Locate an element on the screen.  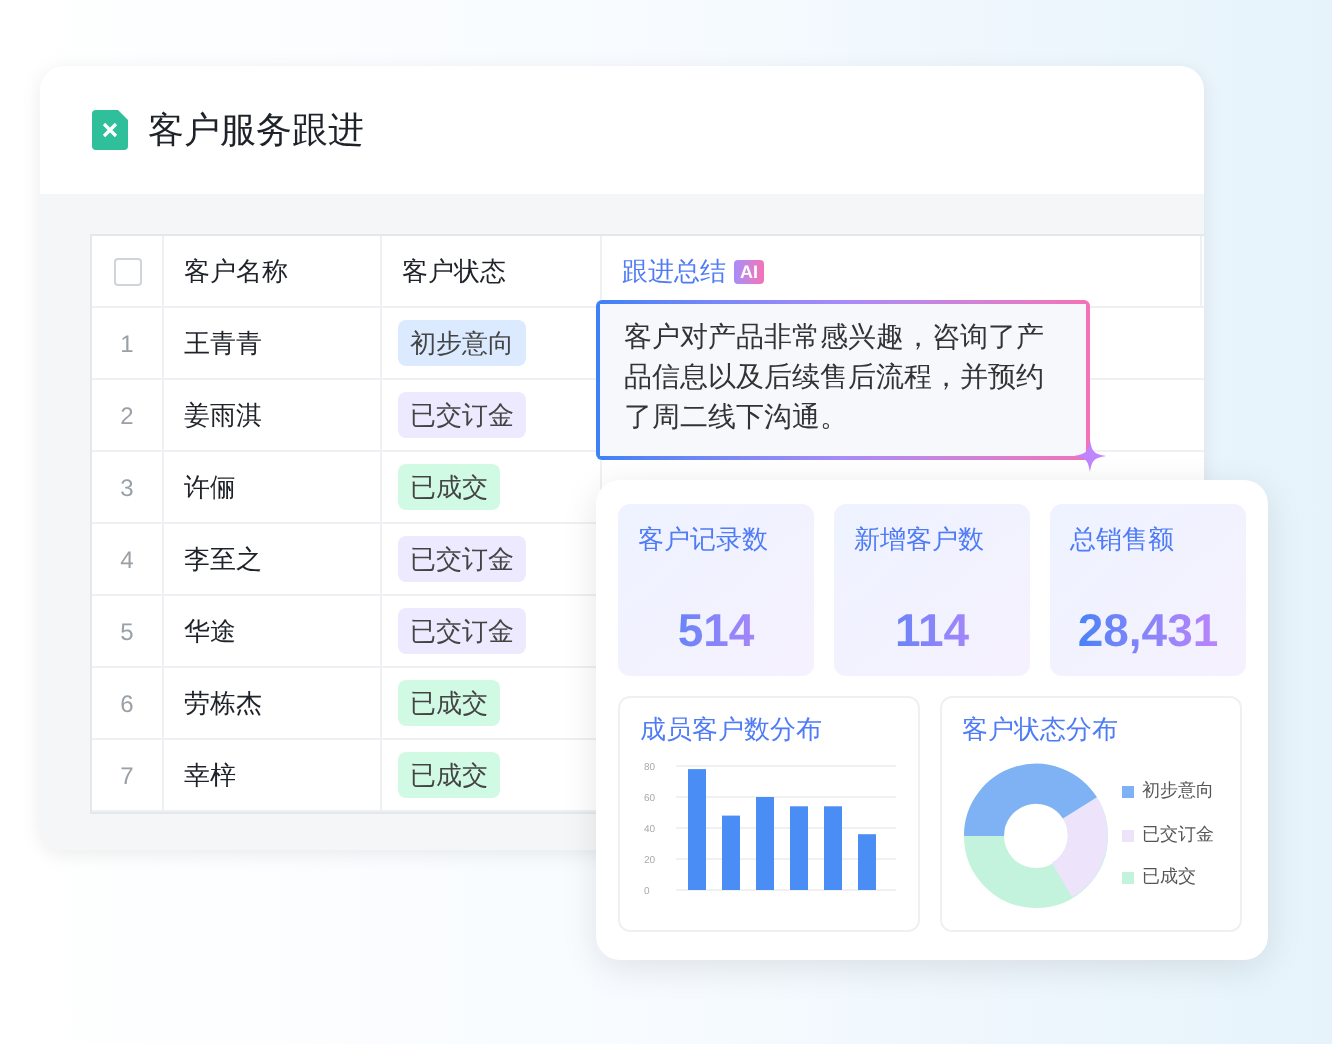
chart-title: 成员客户数分布 is located at coordinates (732, 730).